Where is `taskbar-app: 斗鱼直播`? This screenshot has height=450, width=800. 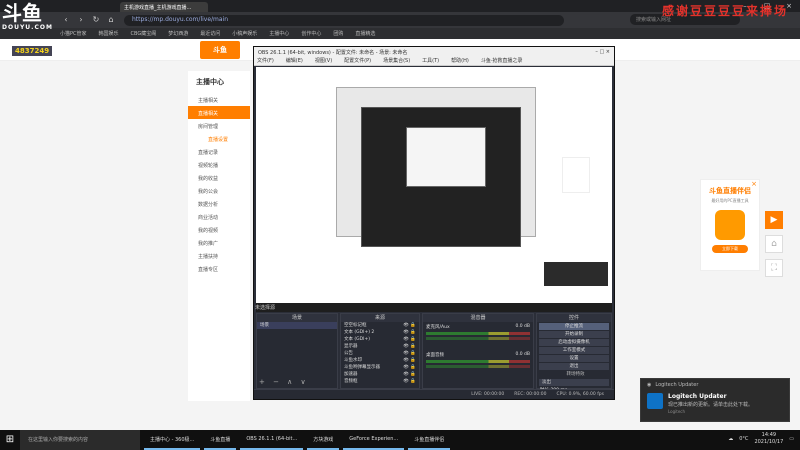 taskbar-app: 斗鱼直播 is located at coordinates (220, 440).